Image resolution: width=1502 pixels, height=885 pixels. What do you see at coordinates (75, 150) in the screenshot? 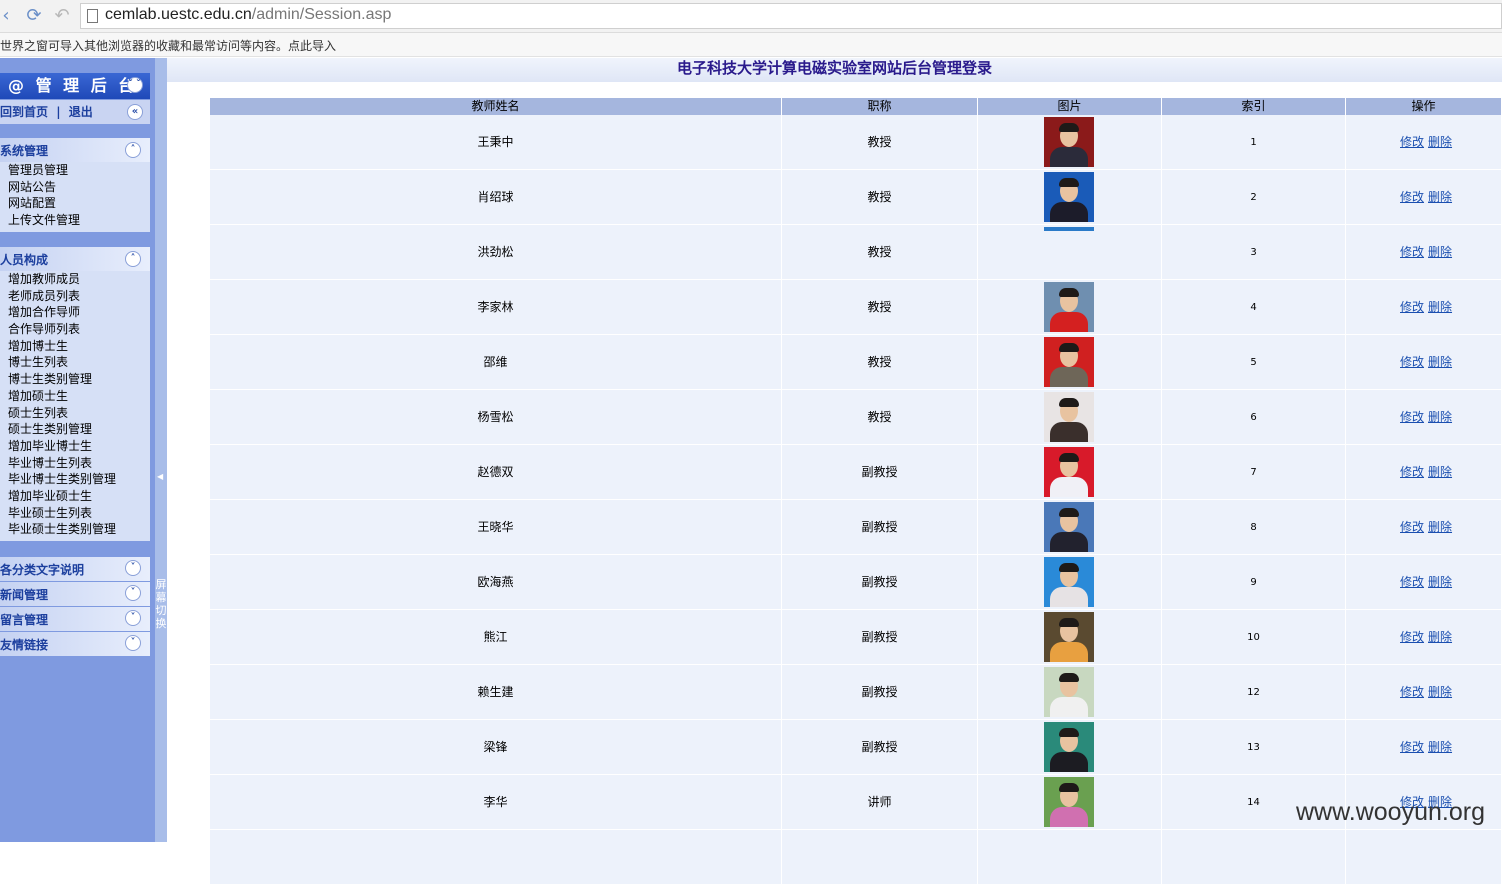
I see `group-system-header: 系统管理 ˄` at bounding box center [75, 150].